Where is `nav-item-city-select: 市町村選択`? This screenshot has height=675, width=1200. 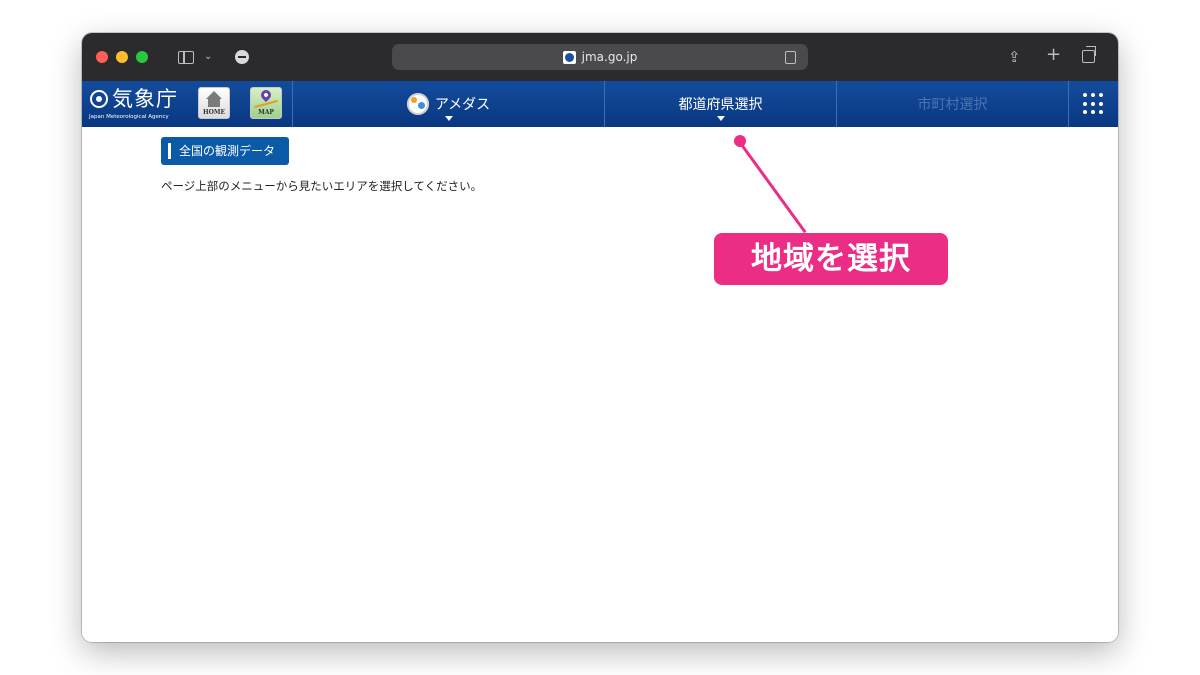 nav-item-city-select: 市町村選択 is located at coordinates (952, 104).